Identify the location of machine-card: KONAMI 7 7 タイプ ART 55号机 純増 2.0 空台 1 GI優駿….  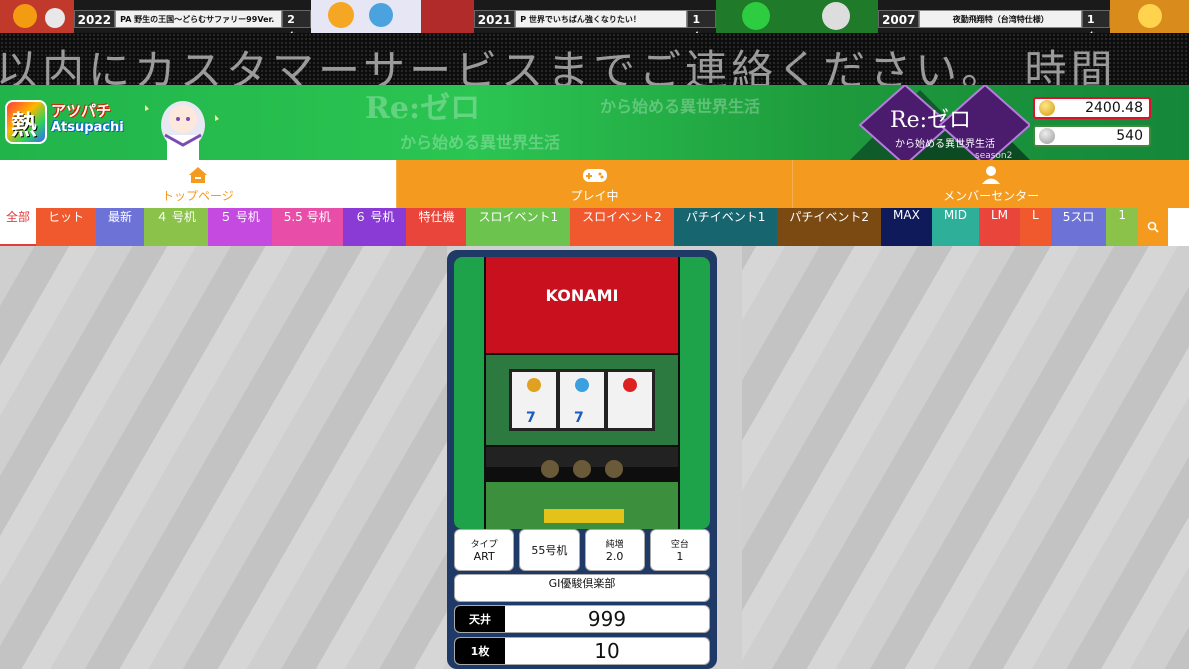
(582, 459).